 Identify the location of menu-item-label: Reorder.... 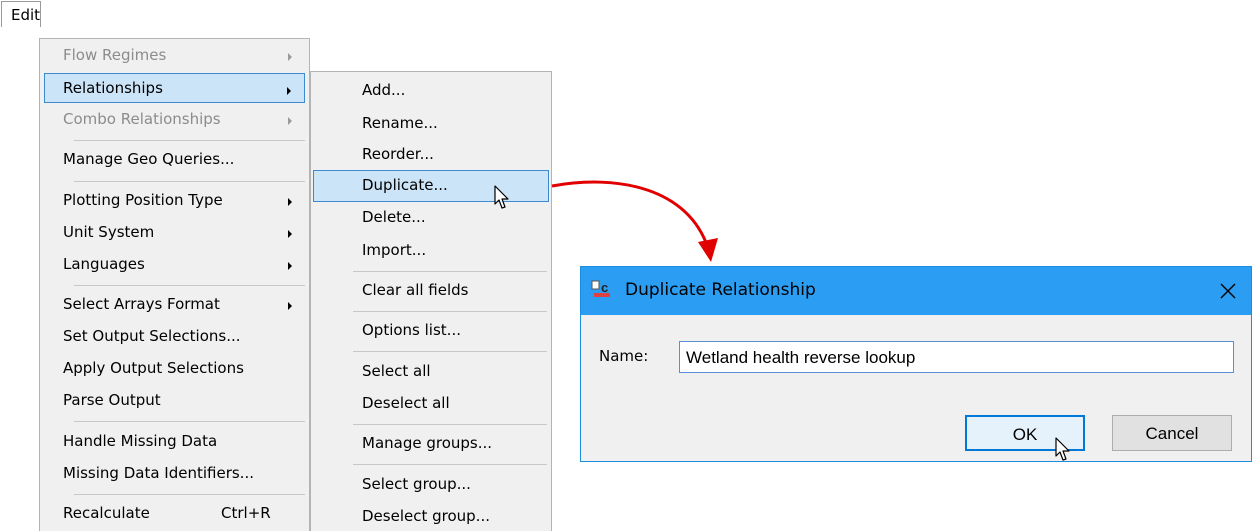
(398, 154).